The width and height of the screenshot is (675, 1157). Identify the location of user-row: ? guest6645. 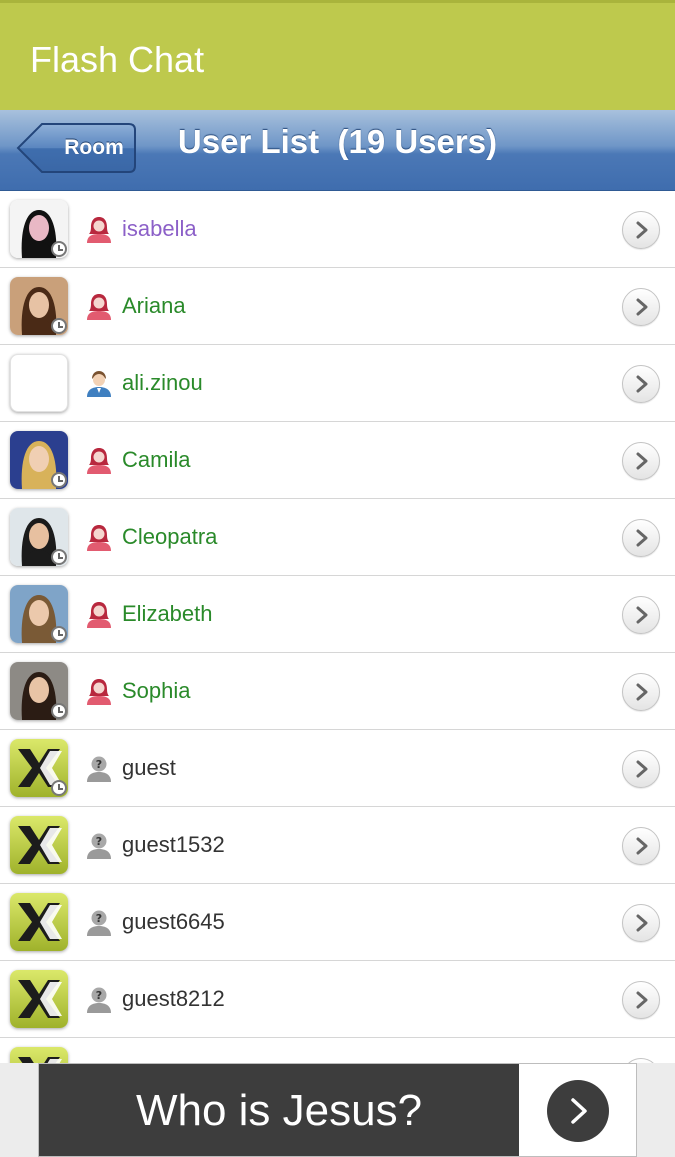
(337, 922).